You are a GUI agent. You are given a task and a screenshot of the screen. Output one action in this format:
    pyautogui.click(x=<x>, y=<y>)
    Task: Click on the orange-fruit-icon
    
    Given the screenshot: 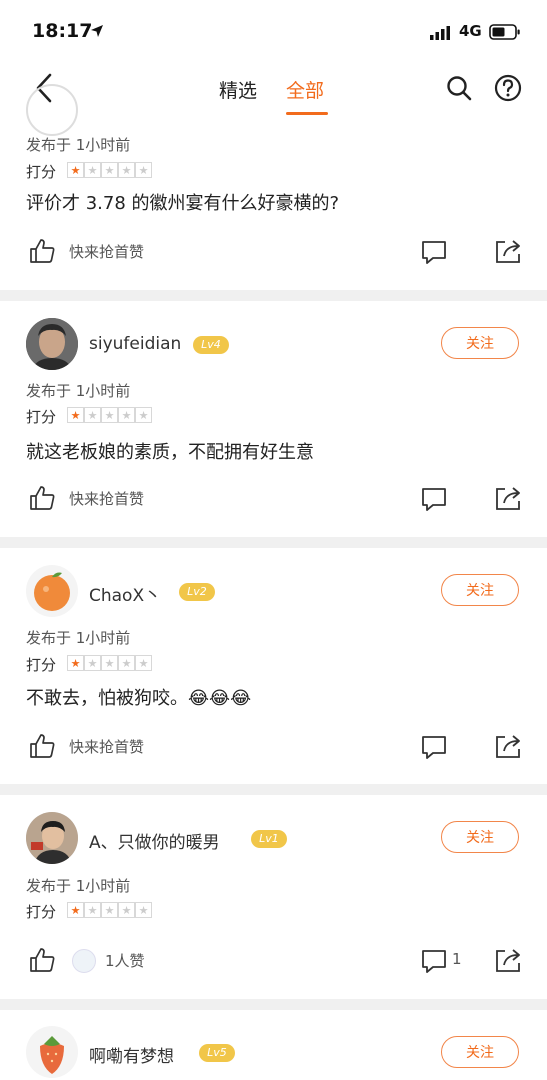 What is the action you would take?
    pyautogui.click(x=52, y=591)
    